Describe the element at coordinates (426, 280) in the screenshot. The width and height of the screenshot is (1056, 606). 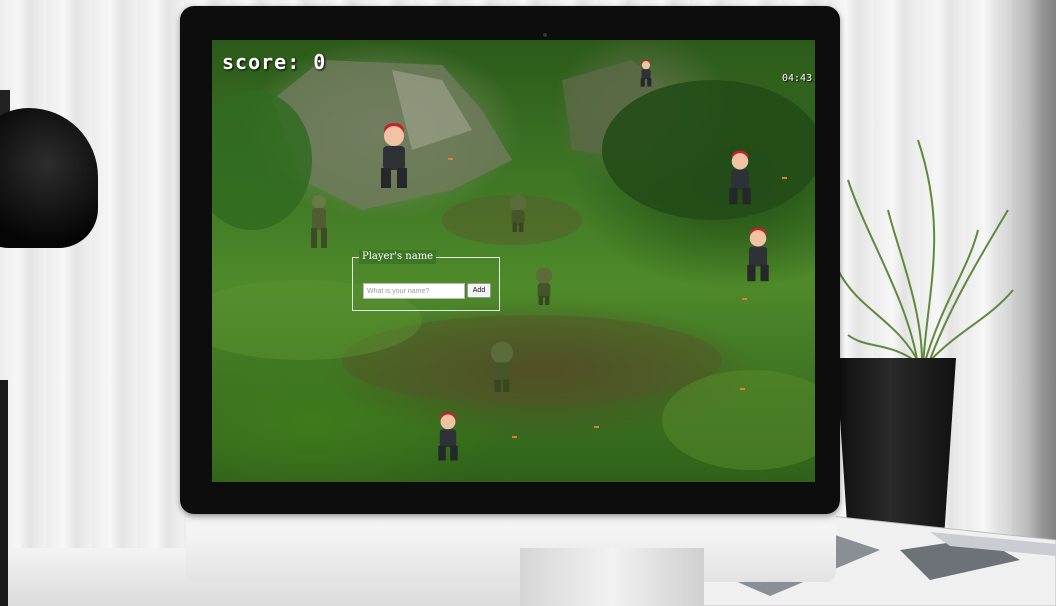
I see `player-name-form: Player's name Add` at that location.